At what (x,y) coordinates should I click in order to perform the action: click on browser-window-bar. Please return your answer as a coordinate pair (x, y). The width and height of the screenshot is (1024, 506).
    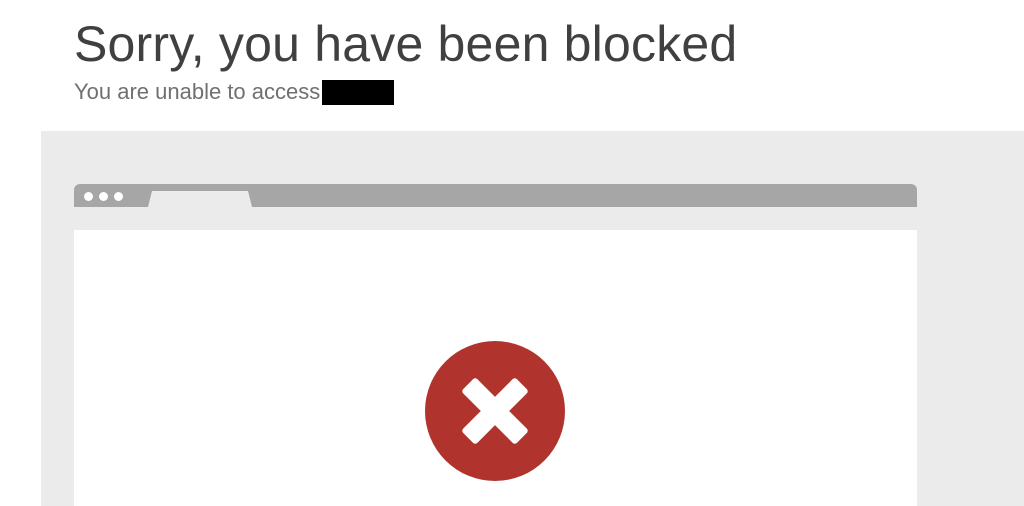
    Looking at the image, I should click on (495, 195).